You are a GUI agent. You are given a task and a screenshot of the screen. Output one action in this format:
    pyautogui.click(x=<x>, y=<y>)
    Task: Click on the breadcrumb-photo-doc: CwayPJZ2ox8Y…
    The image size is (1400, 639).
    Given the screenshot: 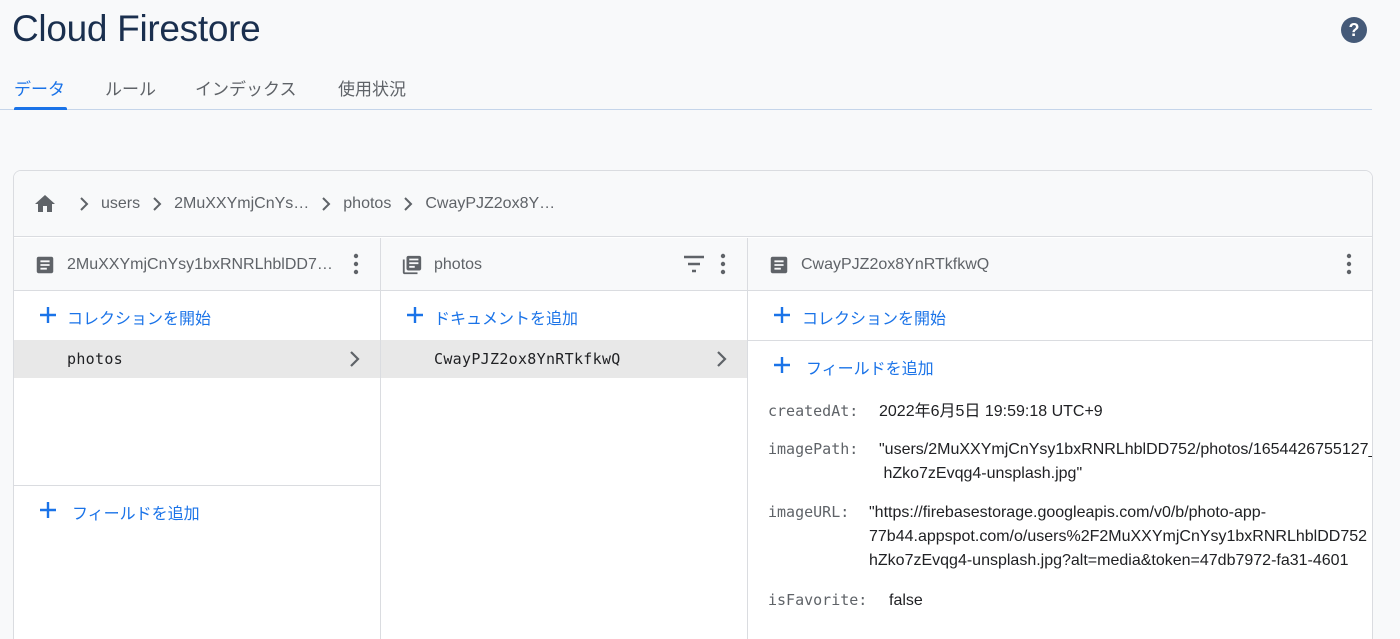 What is the action you would take?
    pyautogui.click(x=490, y=204)
    